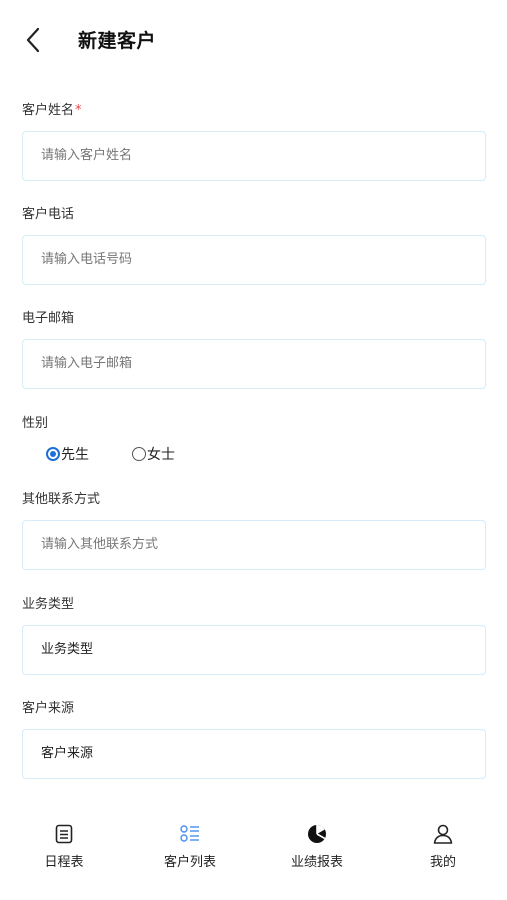 The image size is (507, 900). Describe the element at coordinates (189, 862) in the screenshot. I see `tab-customer-list-label: 客户列表` at that location.